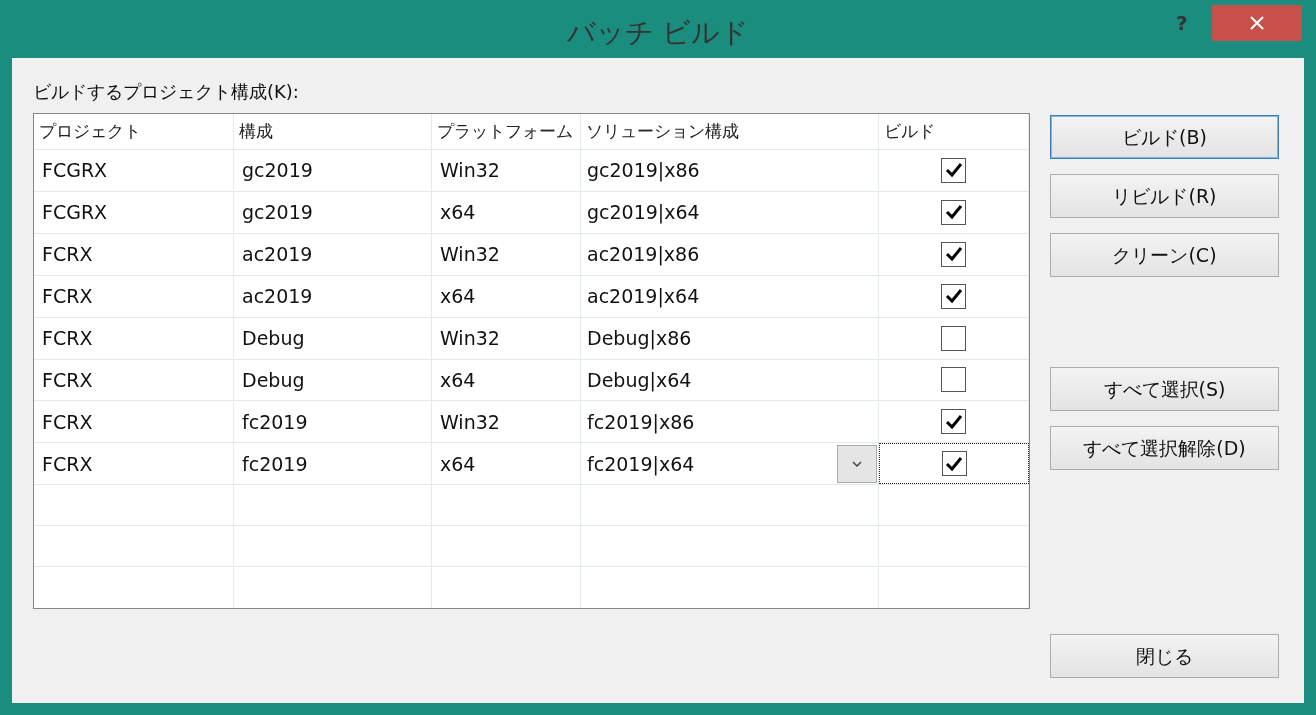 The height and width of the screenshot is (715, 1316). I want to click on dialog-button: すべて選択解除(D), so click(1164, 448).